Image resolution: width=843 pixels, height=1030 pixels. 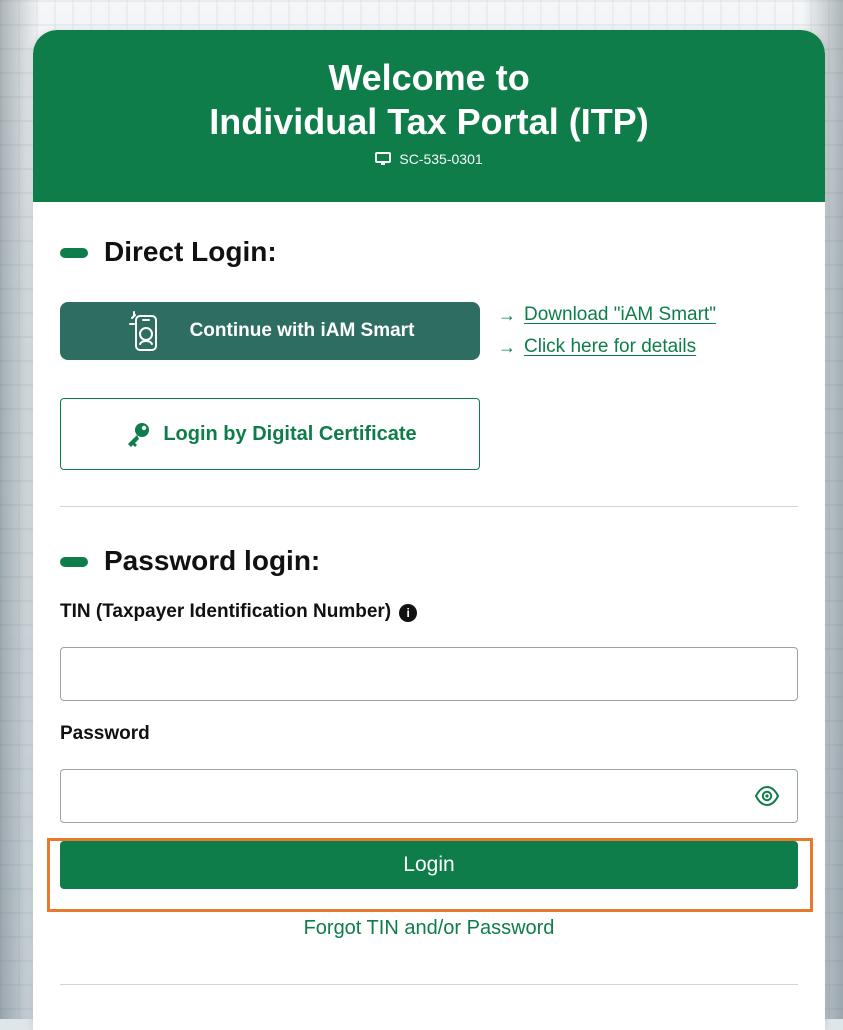 What do you see at coordinates (408, 612) in the screenshot?
I see `info-icon: i` at bounding box center [408, 612].